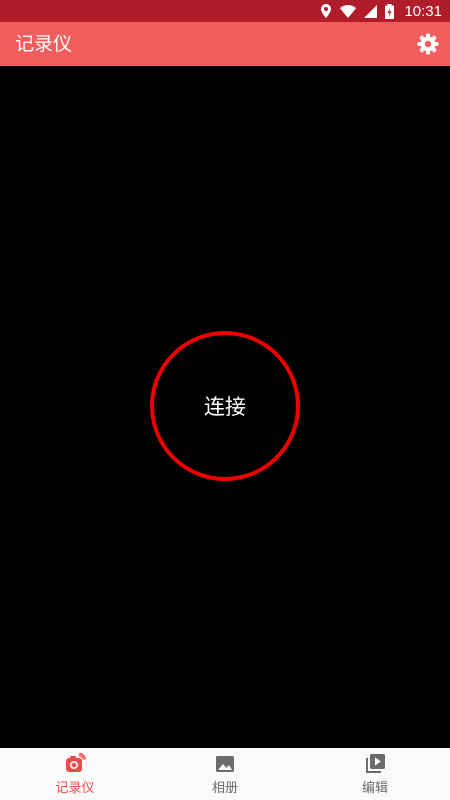  I want to click on settings-button, so click(428, 44).